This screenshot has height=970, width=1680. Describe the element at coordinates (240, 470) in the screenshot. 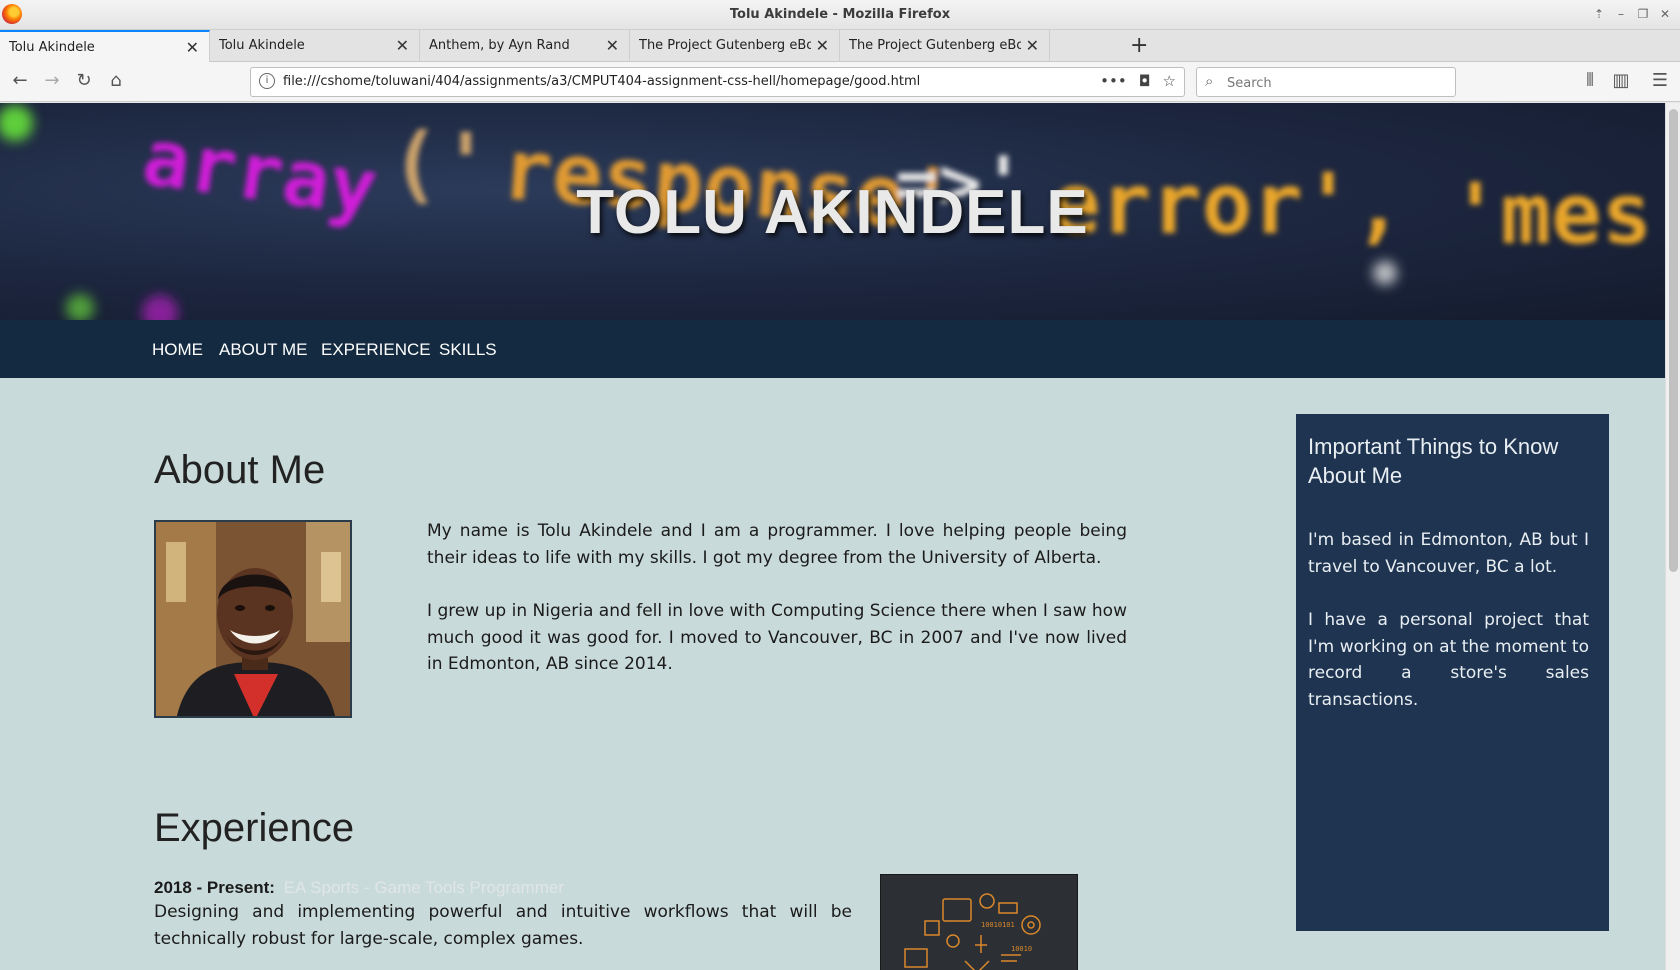

I see `about-heading: About Me` at that location.